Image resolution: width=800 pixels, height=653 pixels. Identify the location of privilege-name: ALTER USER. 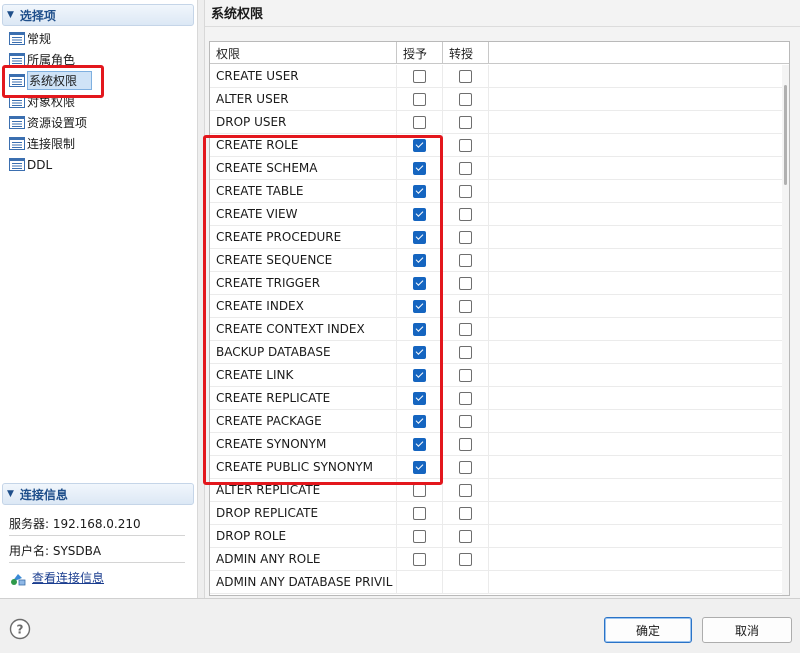
(303, 99).